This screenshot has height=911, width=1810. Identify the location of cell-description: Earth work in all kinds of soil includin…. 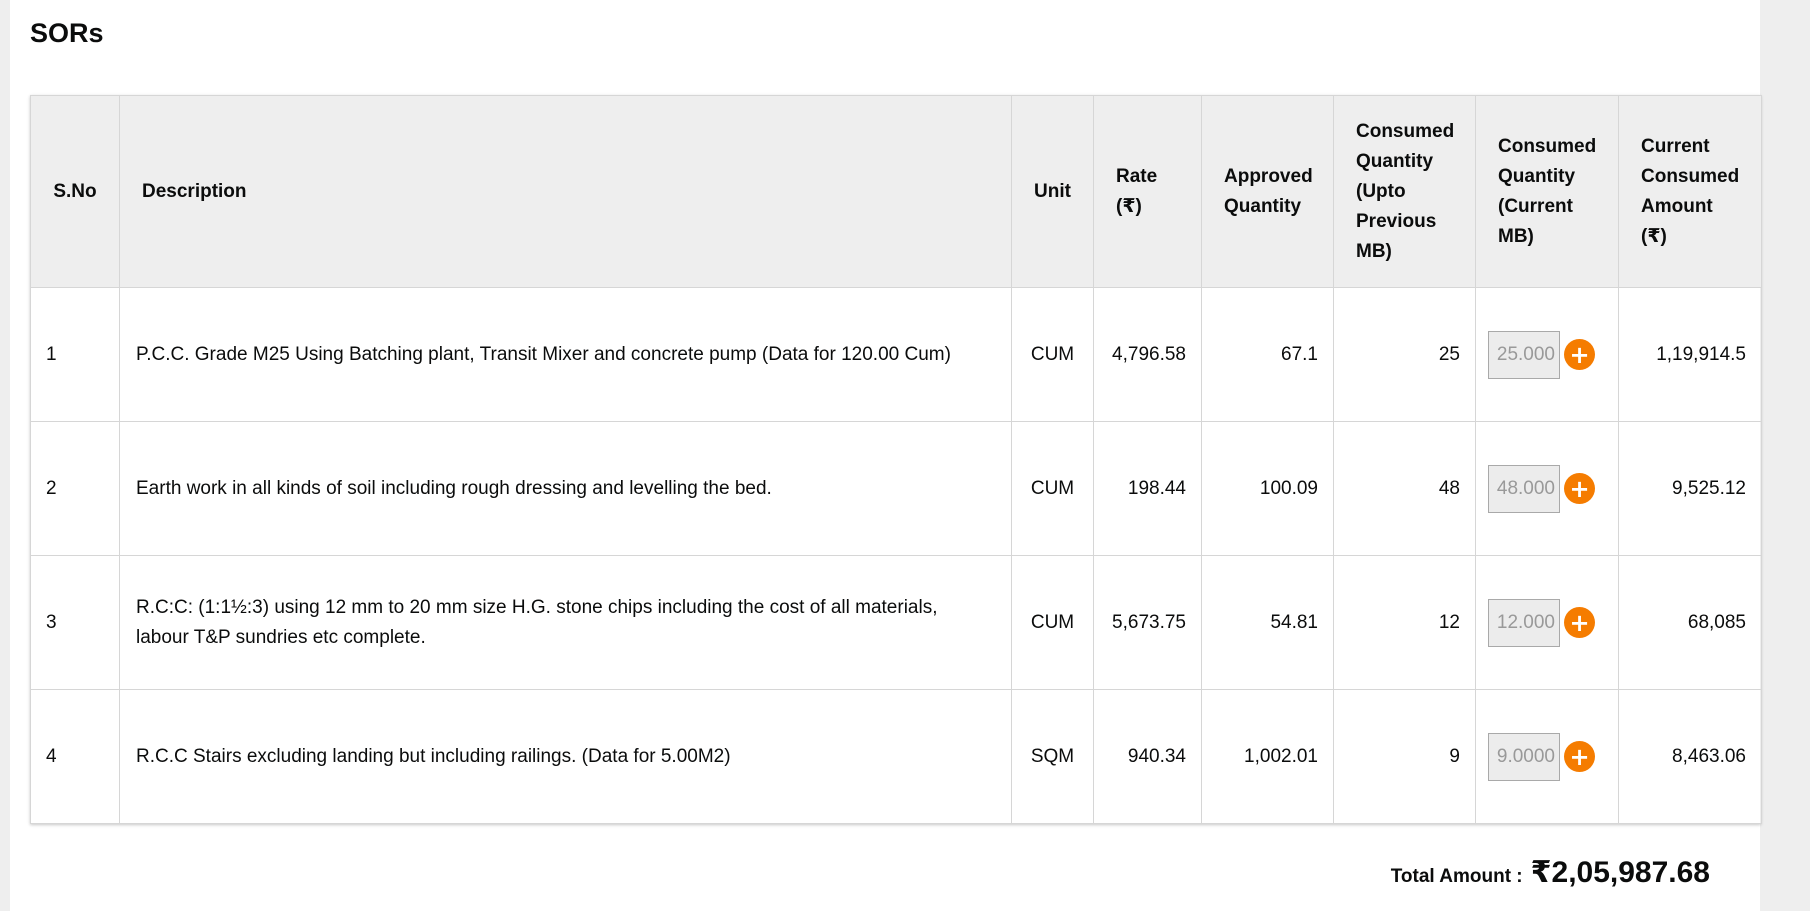
(565, 488).